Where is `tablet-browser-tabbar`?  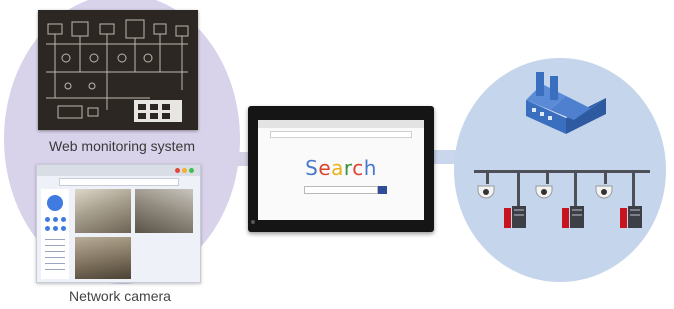
tablet-browser-tabbar is located at coordinates (341, 124).